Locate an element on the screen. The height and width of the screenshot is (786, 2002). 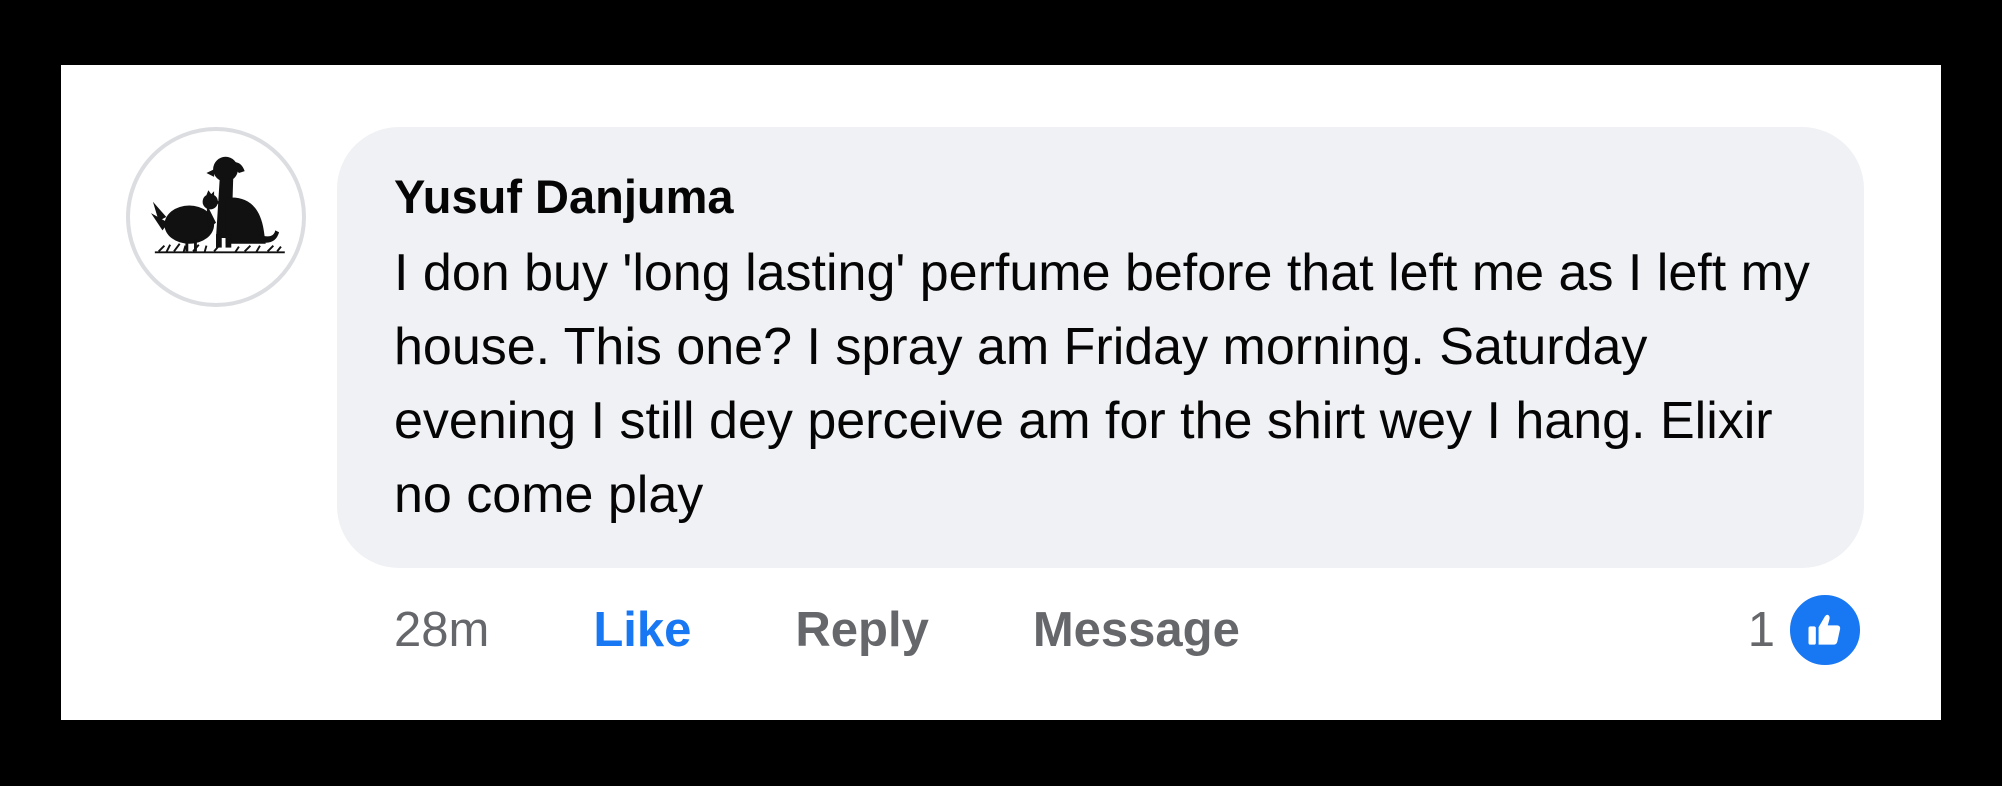
comment-author-name: Yusuf Danjuma is located at coordinates (1109, 197).